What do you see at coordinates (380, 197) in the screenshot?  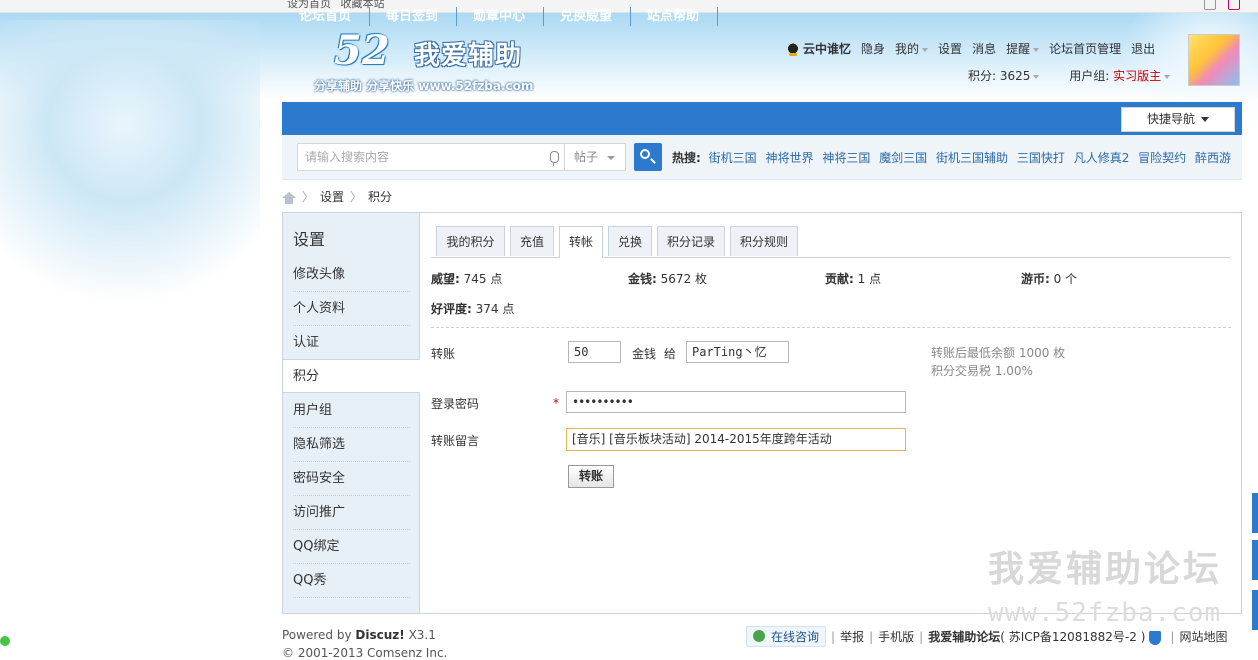 I see `breadcrumb-points: 积分` at bounding box center [380, 197].